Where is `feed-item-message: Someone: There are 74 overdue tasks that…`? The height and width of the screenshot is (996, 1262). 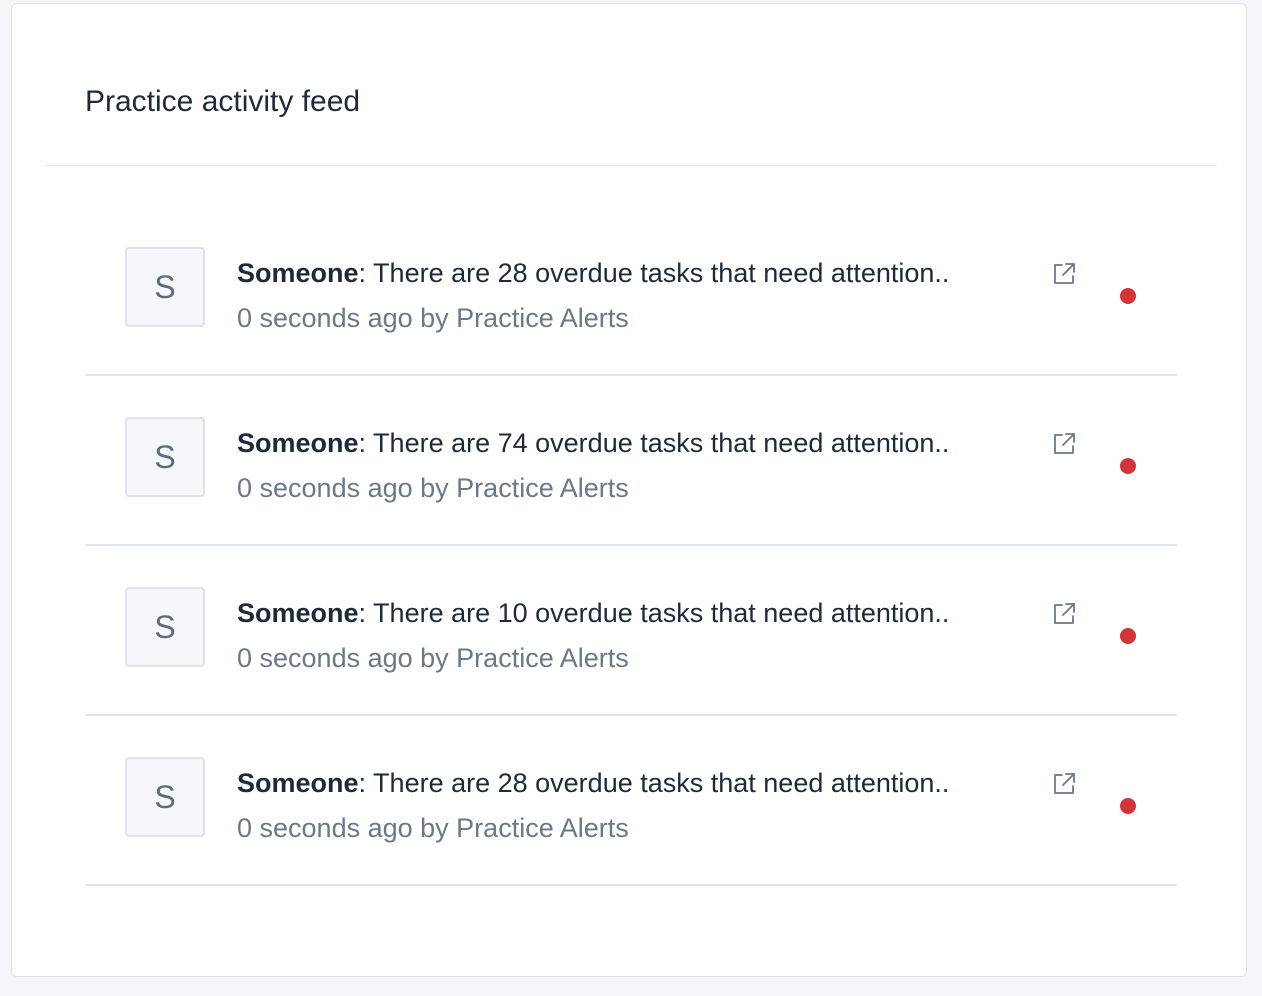 feed-item-message: Someone: There are 74 overdue tasks that… is located at coordinates (593, 443).